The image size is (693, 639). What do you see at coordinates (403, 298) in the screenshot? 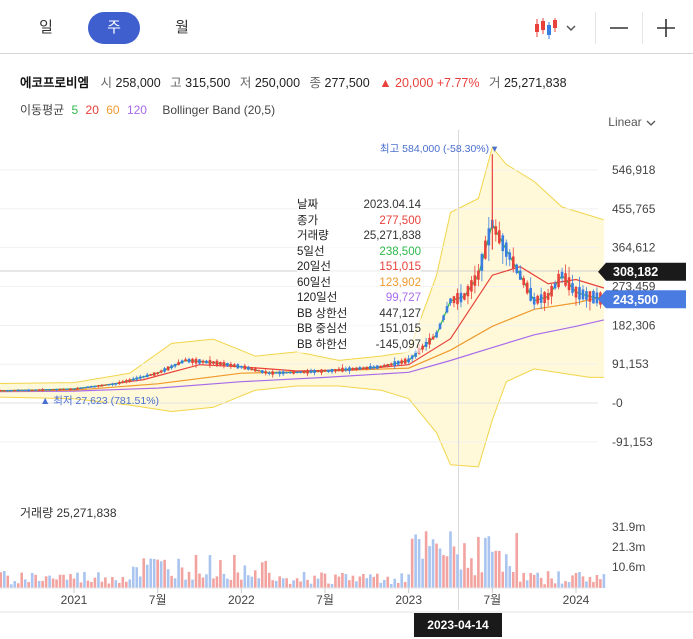
I see `tooltip-value: 99,727` at bounding box center [403, 298].